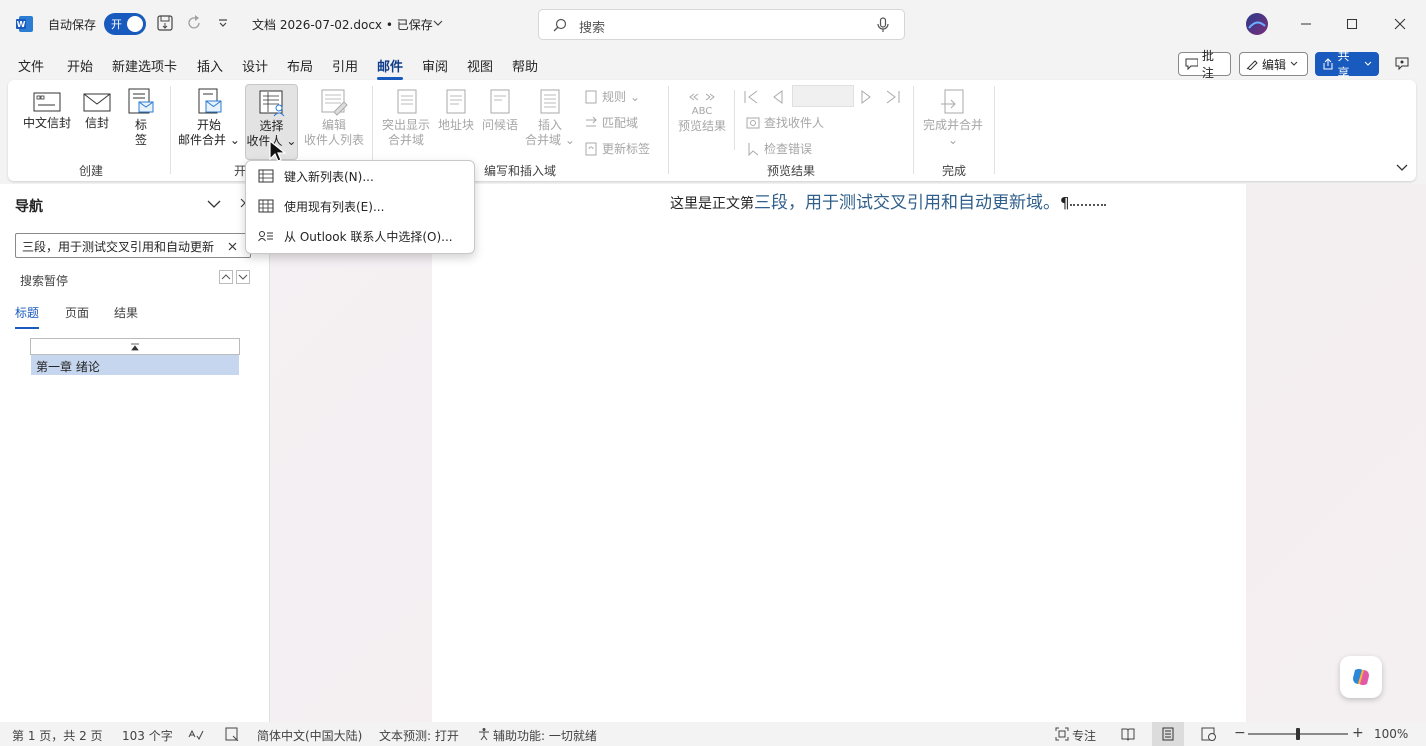 The image size is (1426, 746). Describe the element at coordinates (309, 735) in the screenshot. I see `language-indicator: 简体中文(中国大陆)` at that location.